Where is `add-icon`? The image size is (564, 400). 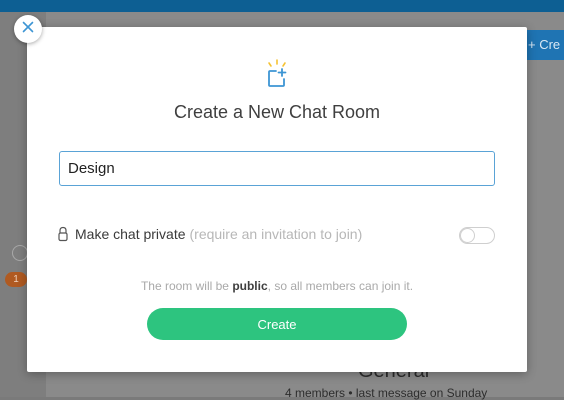 add-icon is located at coordinates (20, 253).